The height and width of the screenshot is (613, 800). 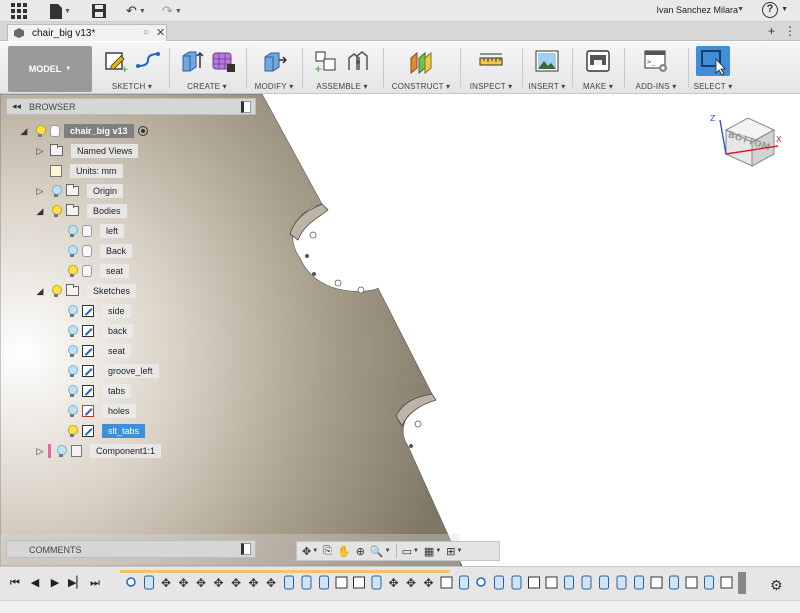 I want to click on tree-node-bodies: ◢ Bodies, so click(x=80, y=211).